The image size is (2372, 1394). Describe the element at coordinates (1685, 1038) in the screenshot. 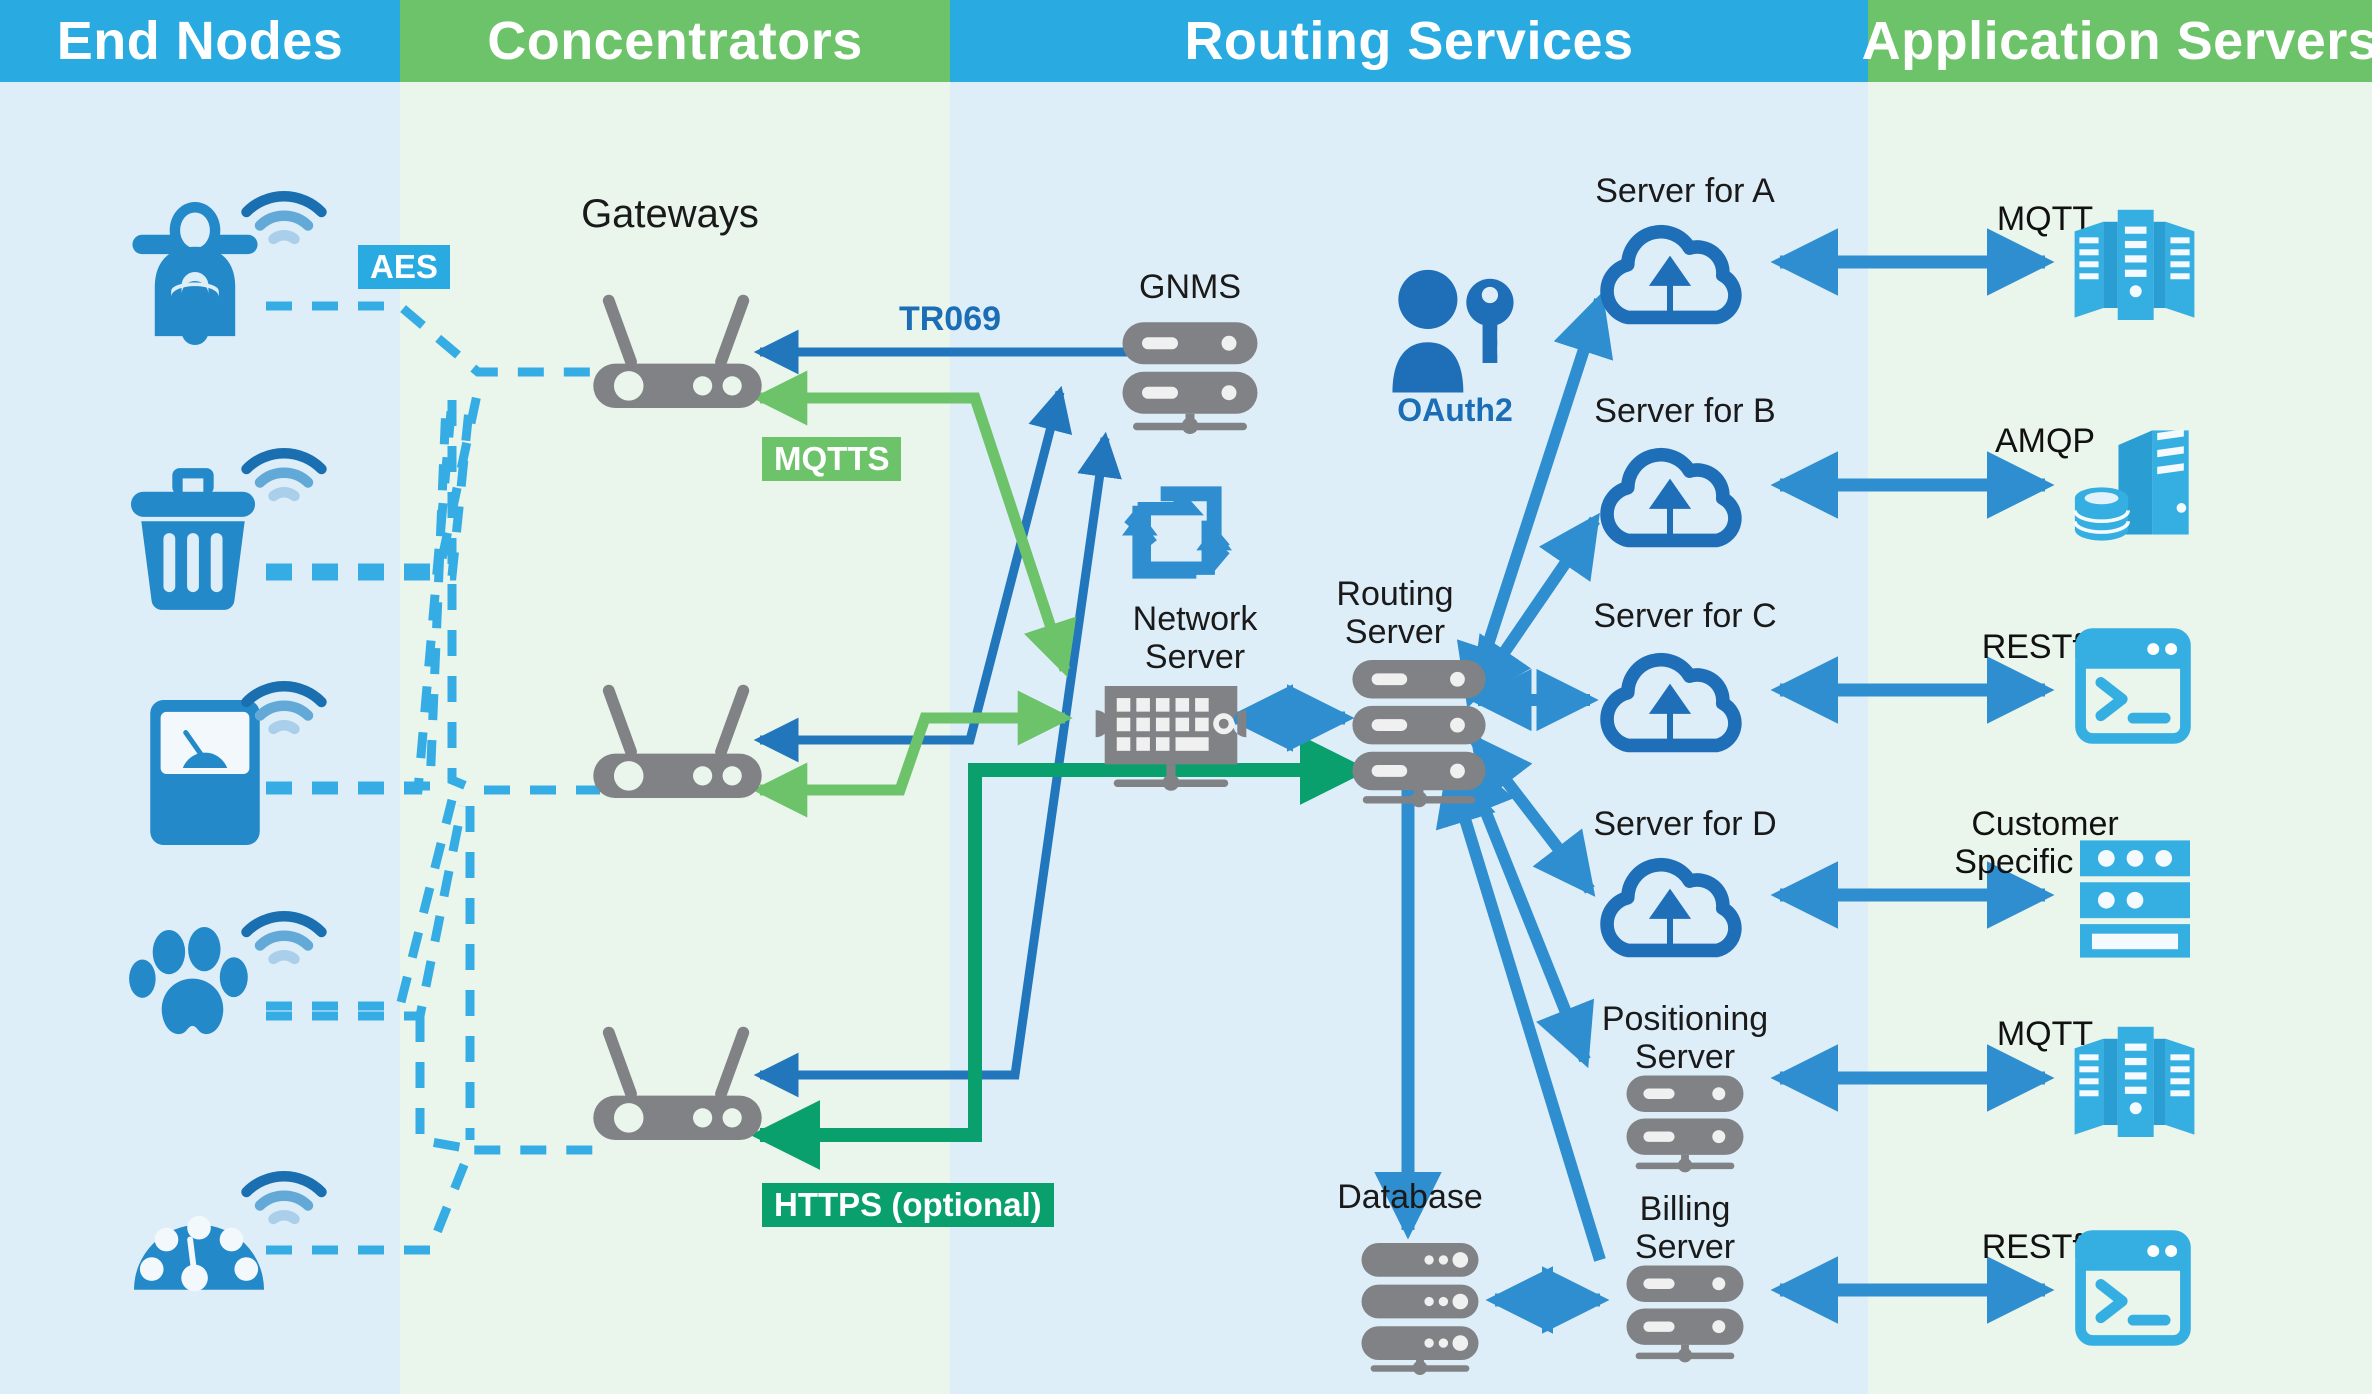

I see `positioning-server-label: Positioning Server` at that location.